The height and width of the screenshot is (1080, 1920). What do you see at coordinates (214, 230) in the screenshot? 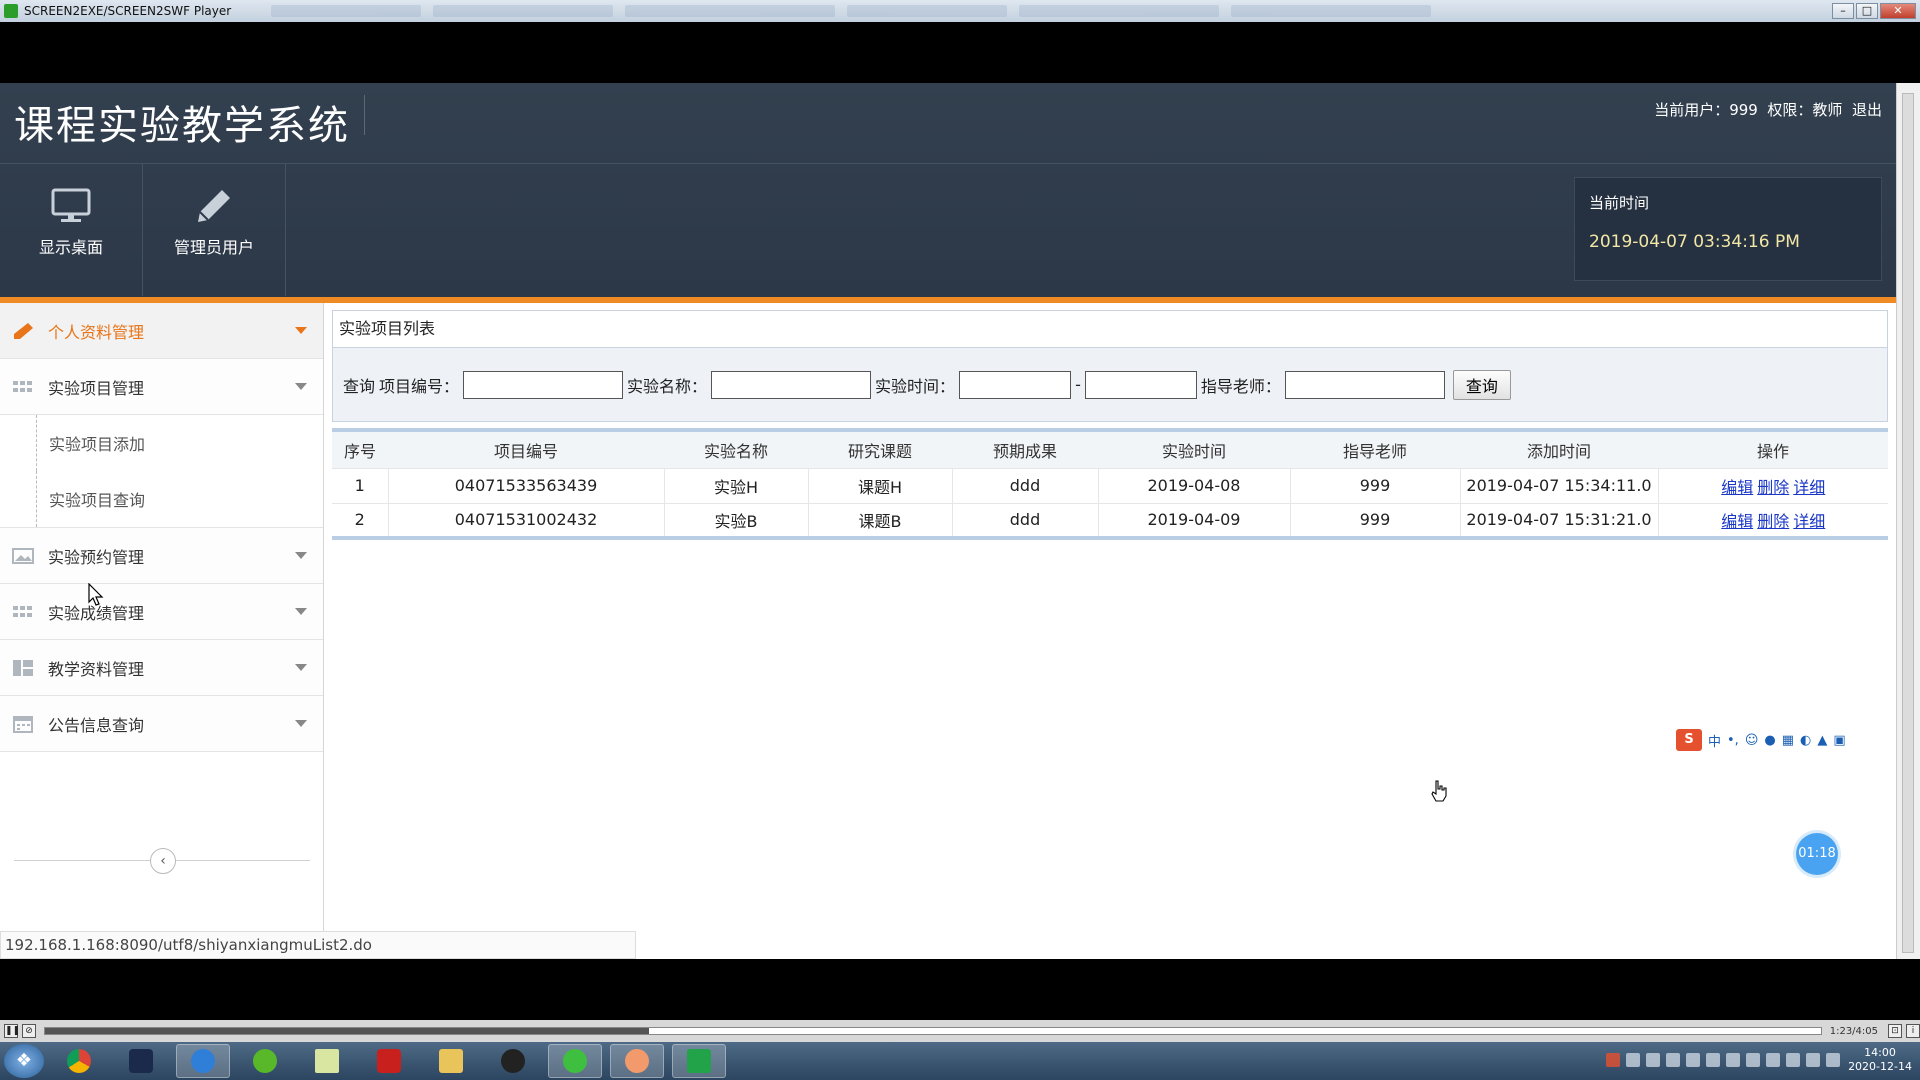
I see `nav-admin-user: 管理员用户` at bounding box center [214, 230].